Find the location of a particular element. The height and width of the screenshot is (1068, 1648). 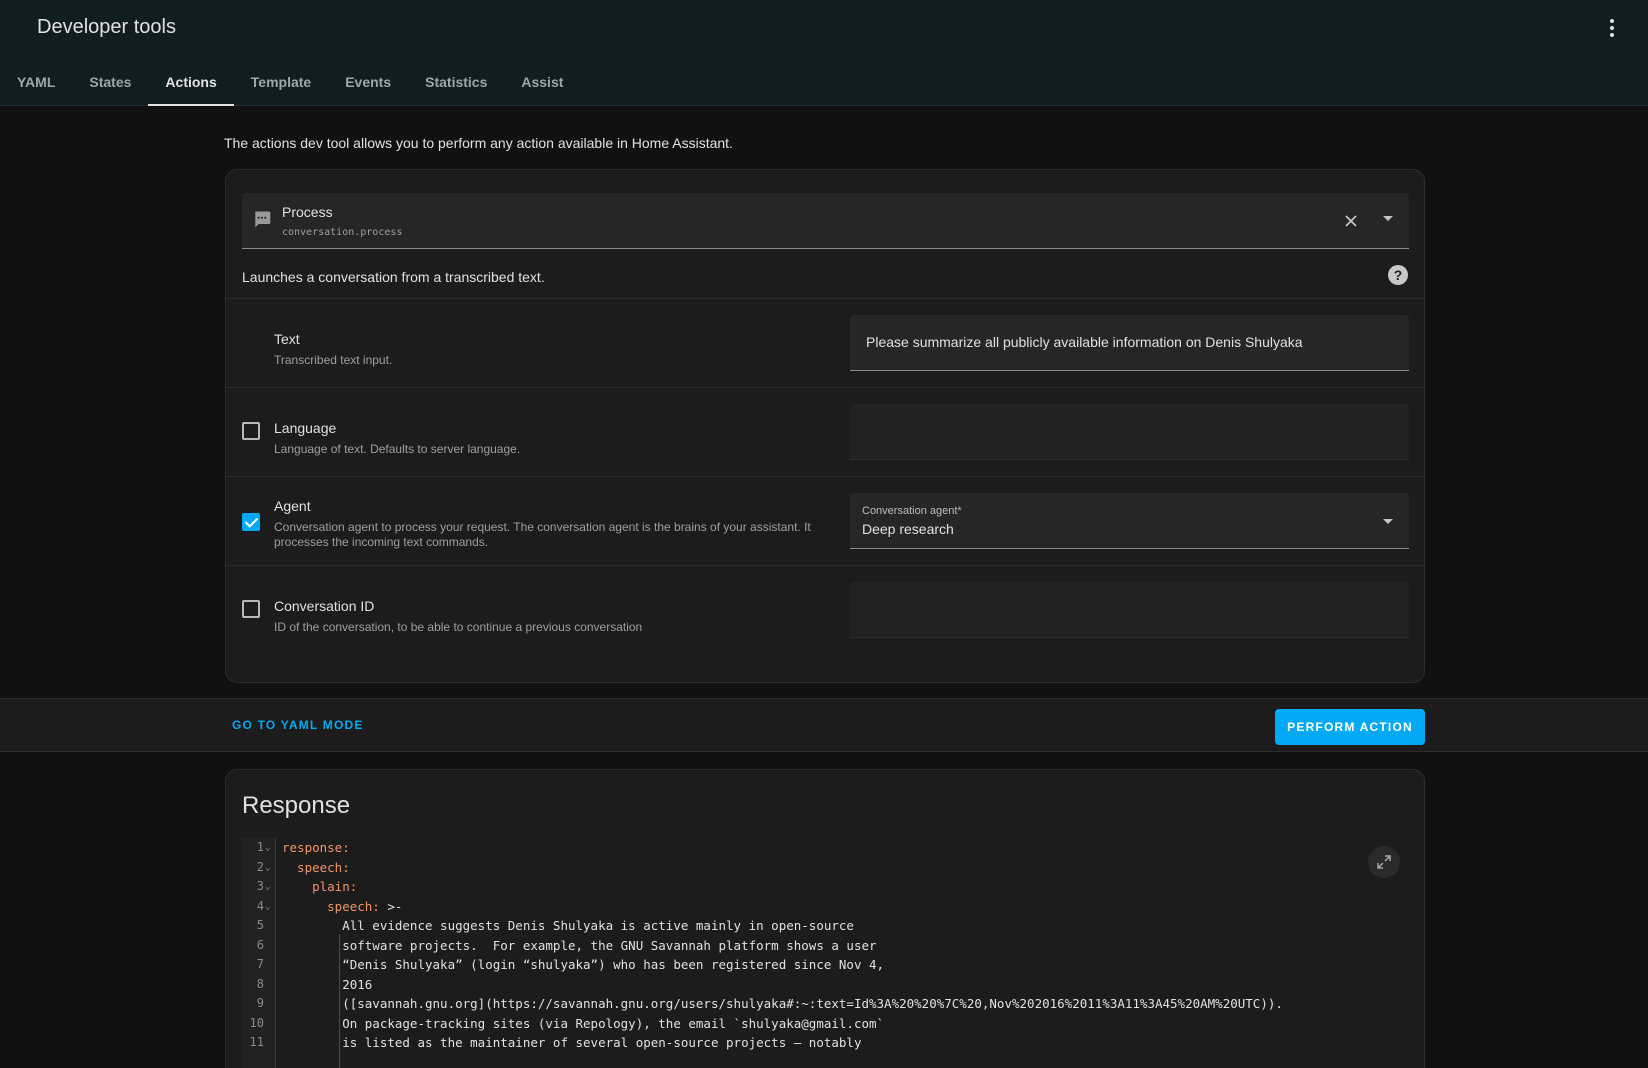

field-label: Conversation ID is located at coordinates (324, 606).